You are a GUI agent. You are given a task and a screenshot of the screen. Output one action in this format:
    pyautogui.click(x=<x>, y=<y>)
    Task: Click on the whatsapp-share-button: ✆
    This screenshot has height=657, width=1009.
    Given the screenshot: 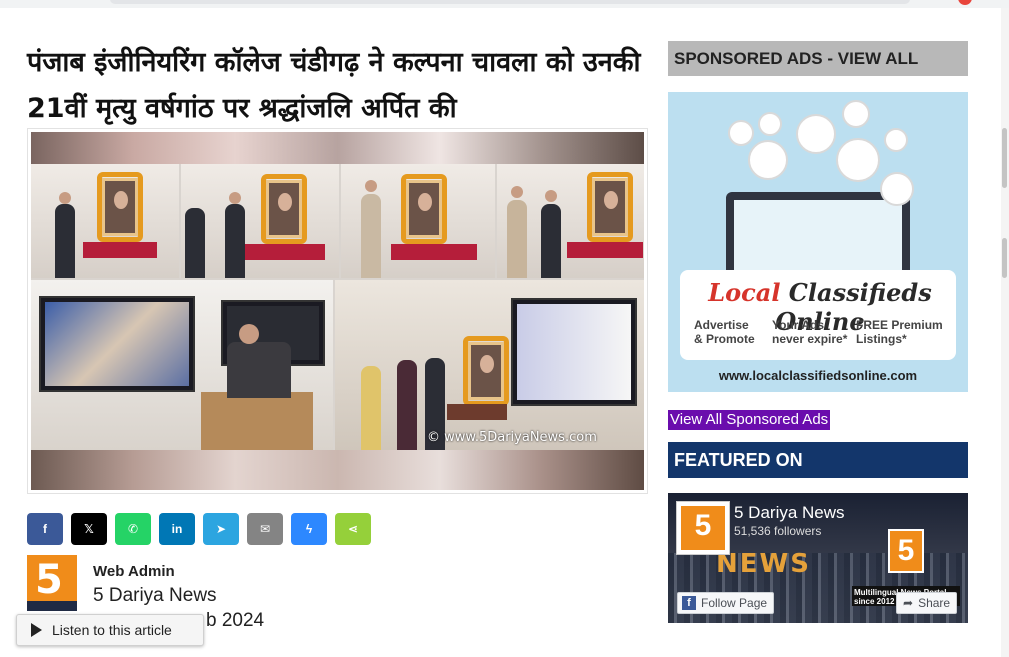 What is the action you would take?
    pyautogui.click(x=133, y=529)
    